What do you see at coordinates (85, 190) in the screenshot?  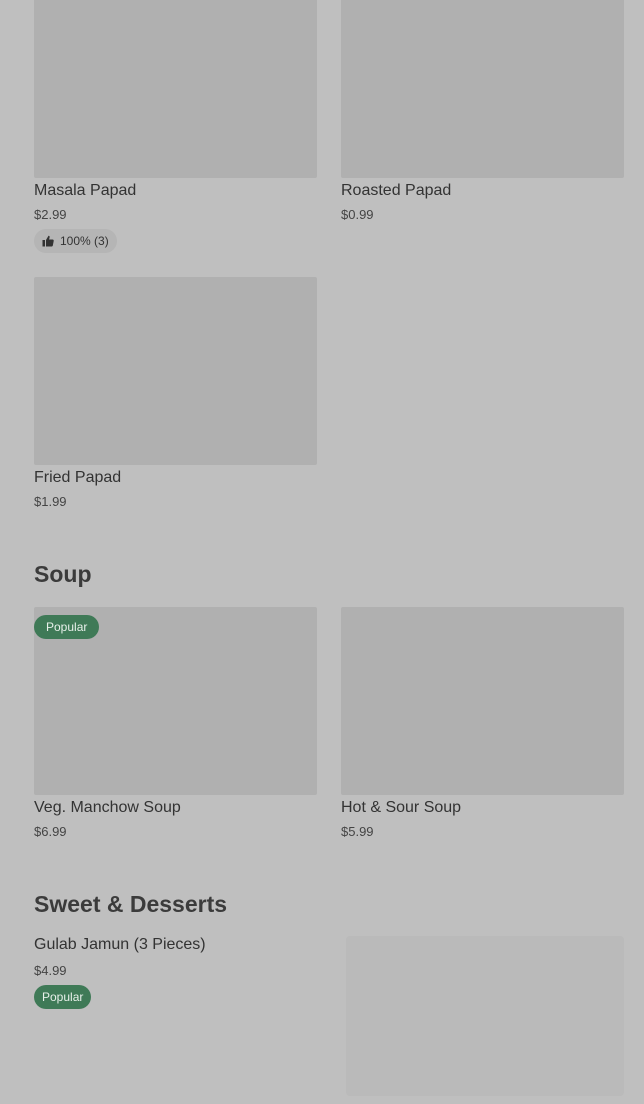 I see `item-name: Masala Papad` at bounding box center [85, 190].